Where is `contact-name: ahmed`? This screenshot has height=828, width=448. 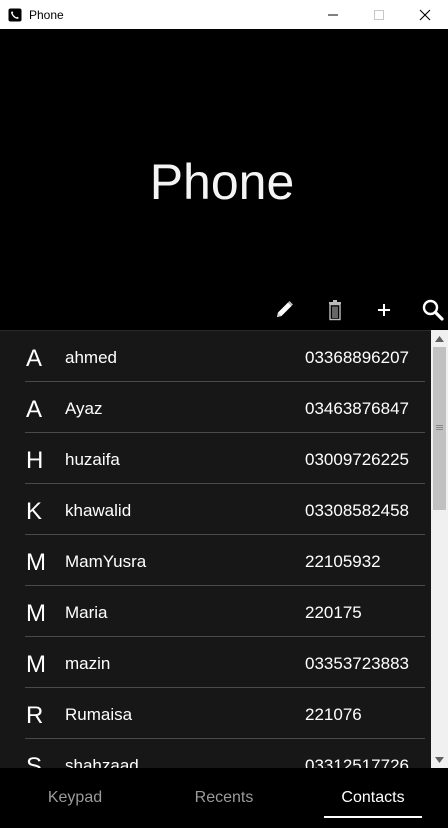 contact-name: ahmed is located at coordinates (91, 357).